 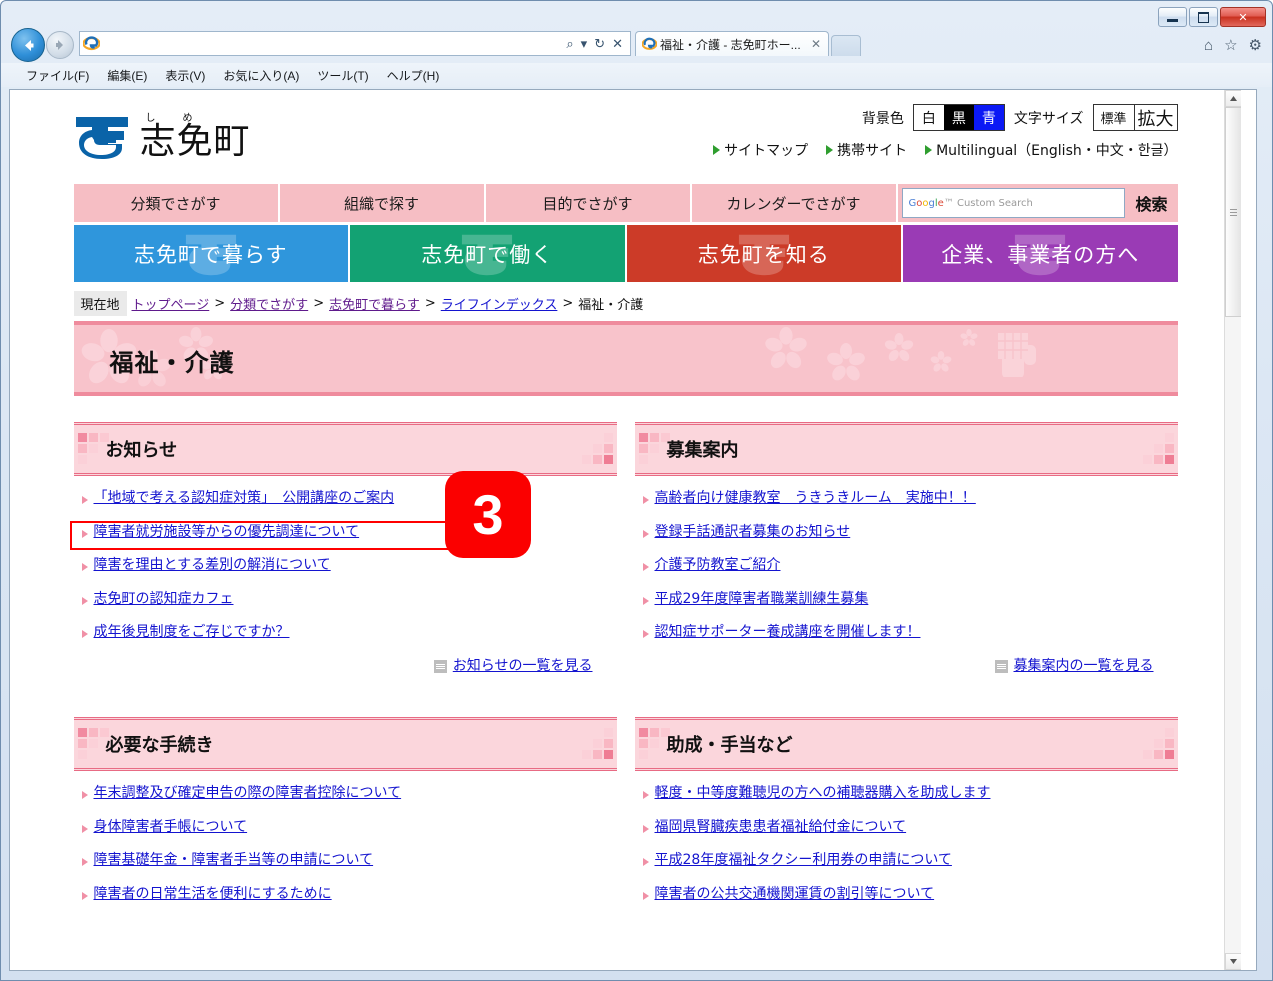 What do you see at coordinates (345, 600) in the screenshot?
I see `list-item: 志免町の認知症カフェ` at bounding box center [345, 600].